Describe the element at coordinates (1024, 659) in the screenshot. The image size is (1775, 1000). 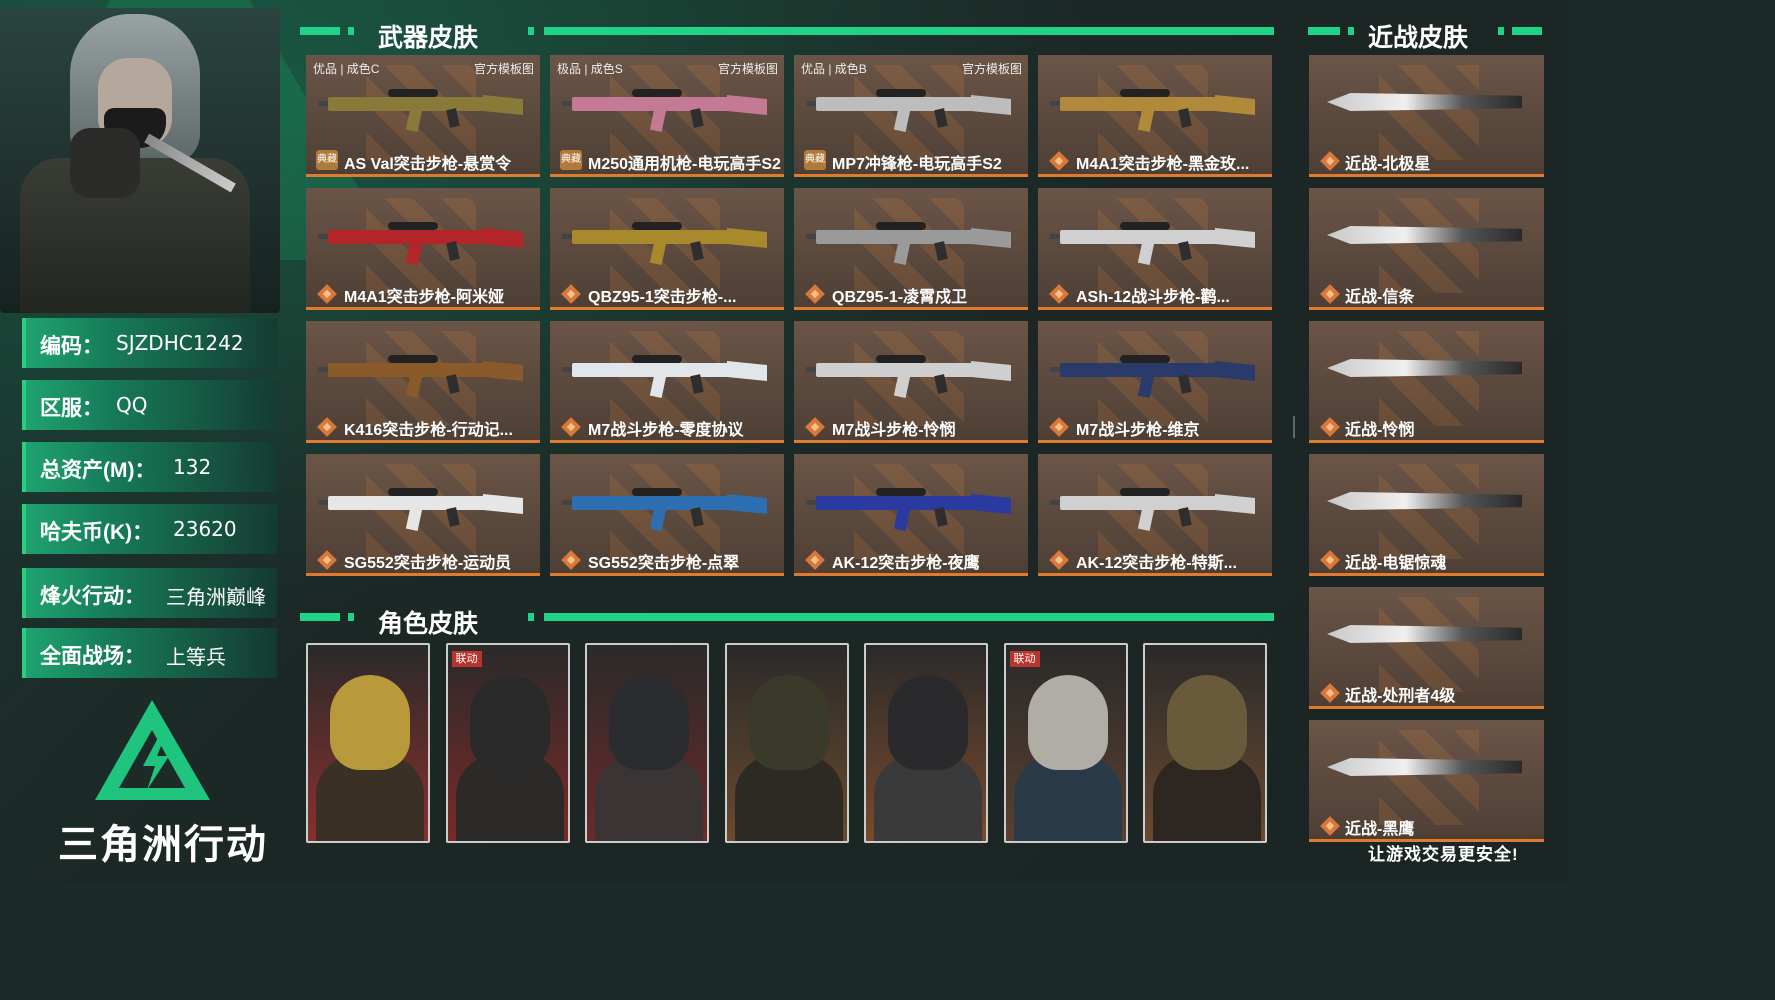
I see `collab-badge: 联动` at that location.